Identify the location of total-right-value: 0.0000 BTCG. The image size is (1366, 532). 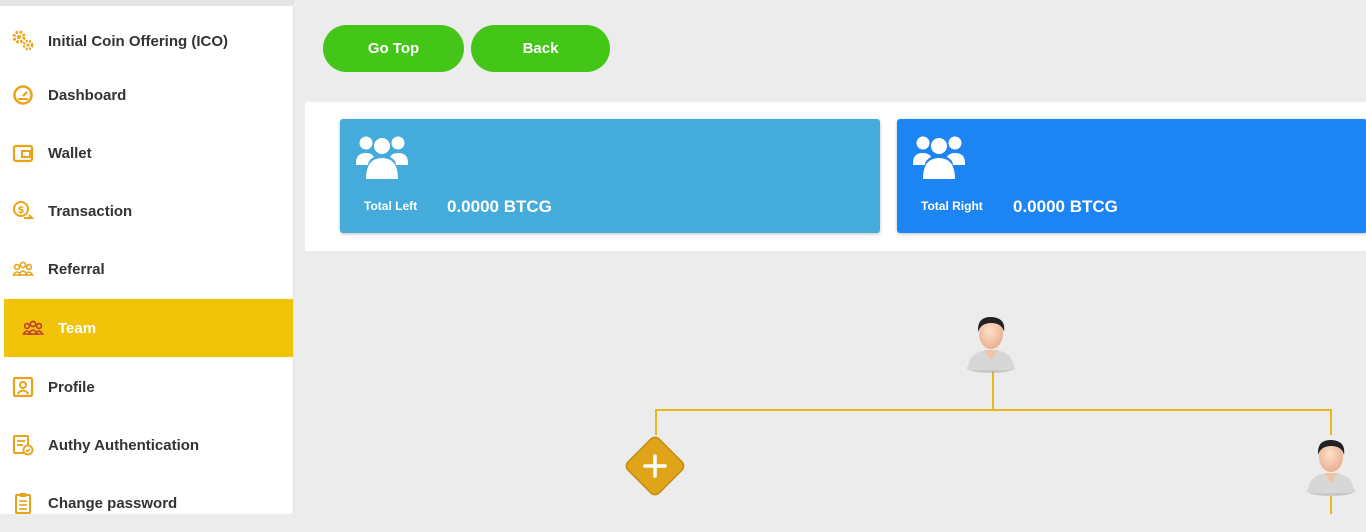
(1065, 206).